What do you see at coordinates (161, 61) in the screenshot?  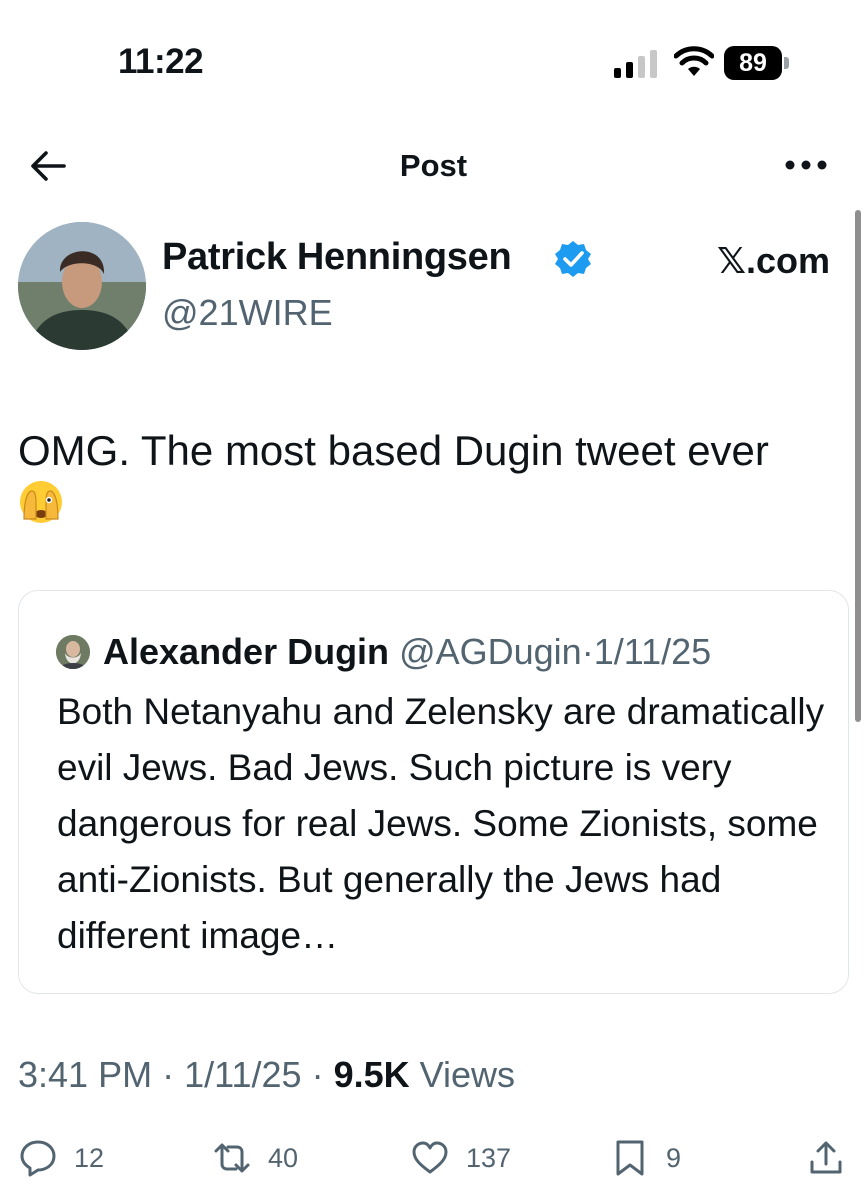 I see `status-time: 11:22` at bounding box center [161, 61].